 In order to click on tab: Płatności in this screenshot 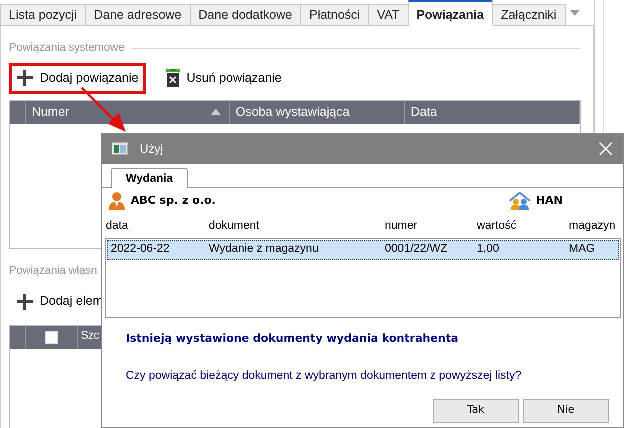, I will do `click(335, 14)`.